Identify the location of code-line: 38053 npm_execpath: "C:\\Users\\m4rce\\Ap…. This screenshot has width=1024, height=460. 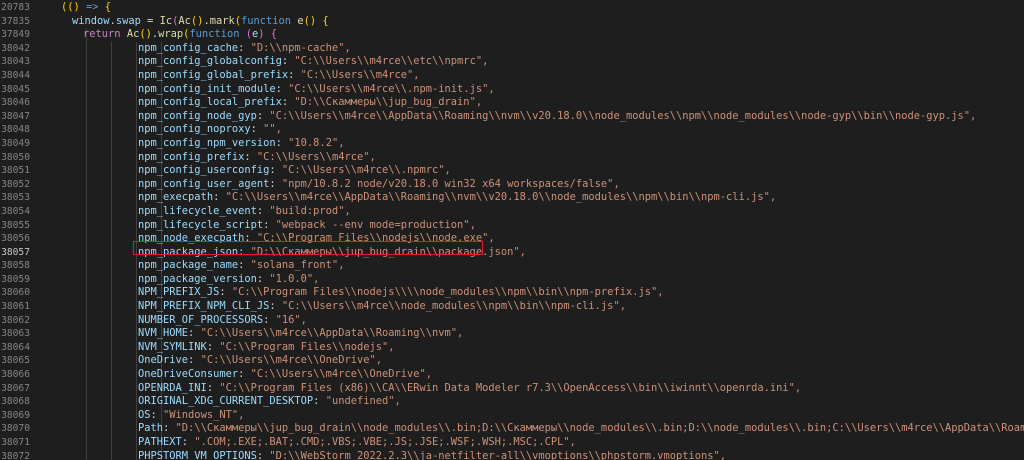
(512, 198).